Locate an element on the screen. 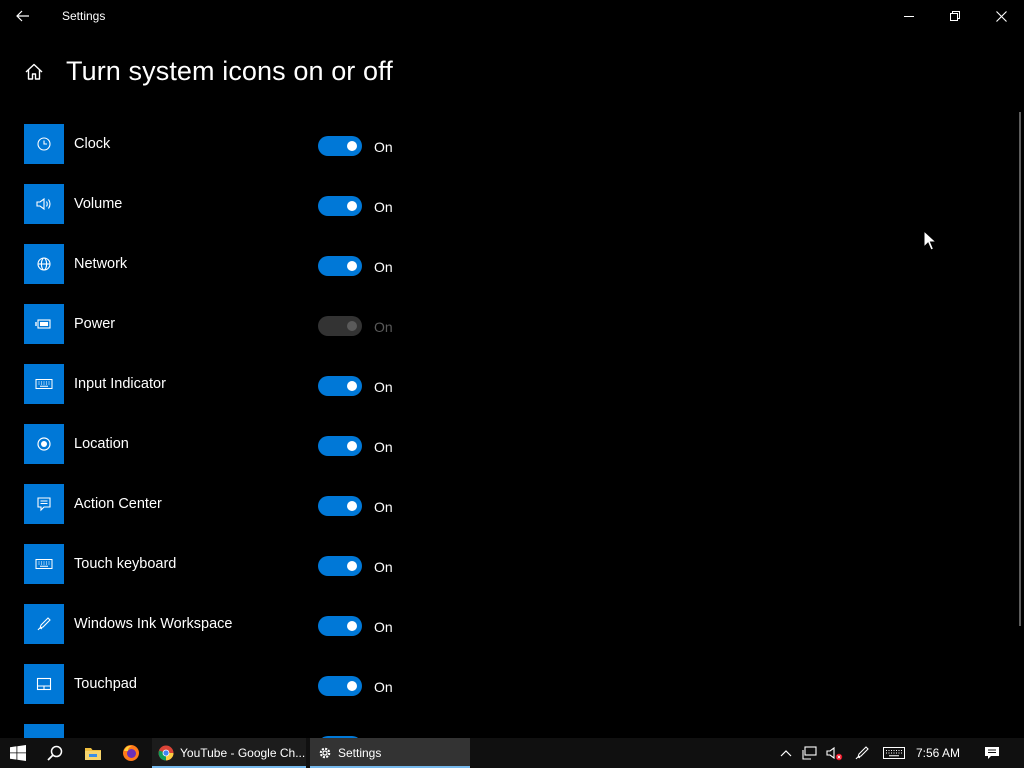 The image size is (1024, 768). clock-icon is located at coordinates (44, 144).